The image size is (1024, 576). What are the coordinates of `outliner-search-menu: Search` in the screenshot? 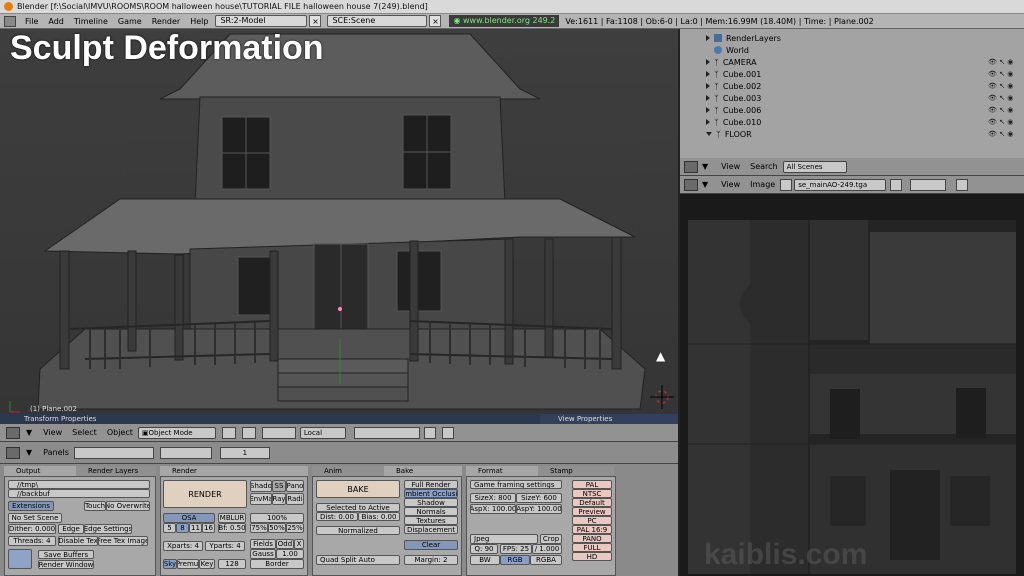 It's located at (763, 166).